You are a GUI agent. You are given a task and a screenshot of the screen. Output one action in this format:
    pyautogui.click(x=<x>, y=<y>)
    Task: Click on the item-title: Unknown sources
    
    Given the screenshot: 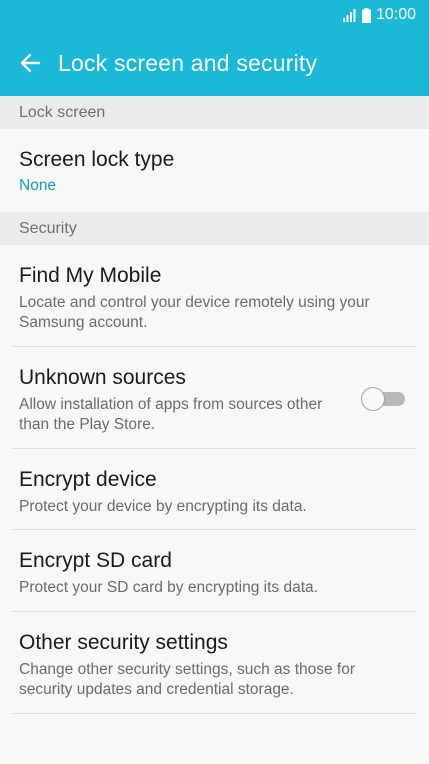 What is the action you would take?
    pyautogui.click(x=102, y=377)
    